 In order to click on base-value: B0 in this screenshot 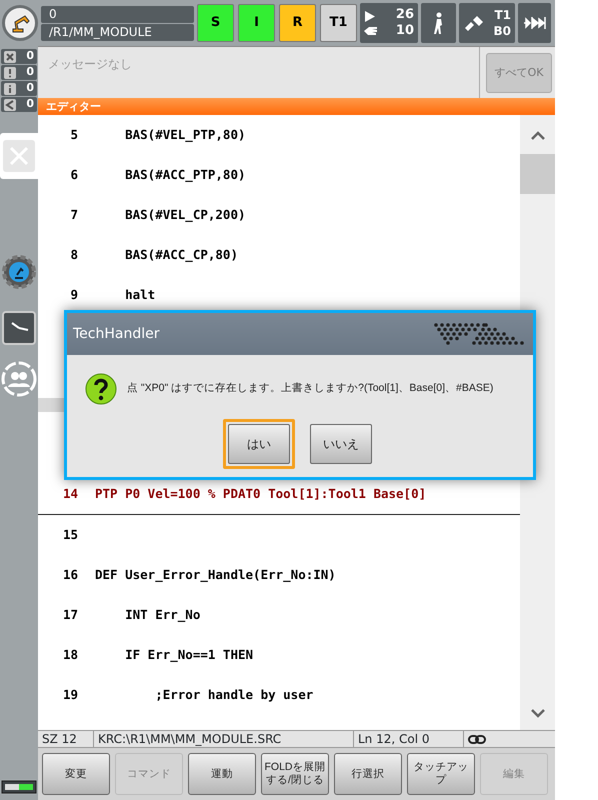, I will do `click(502, 31)`.